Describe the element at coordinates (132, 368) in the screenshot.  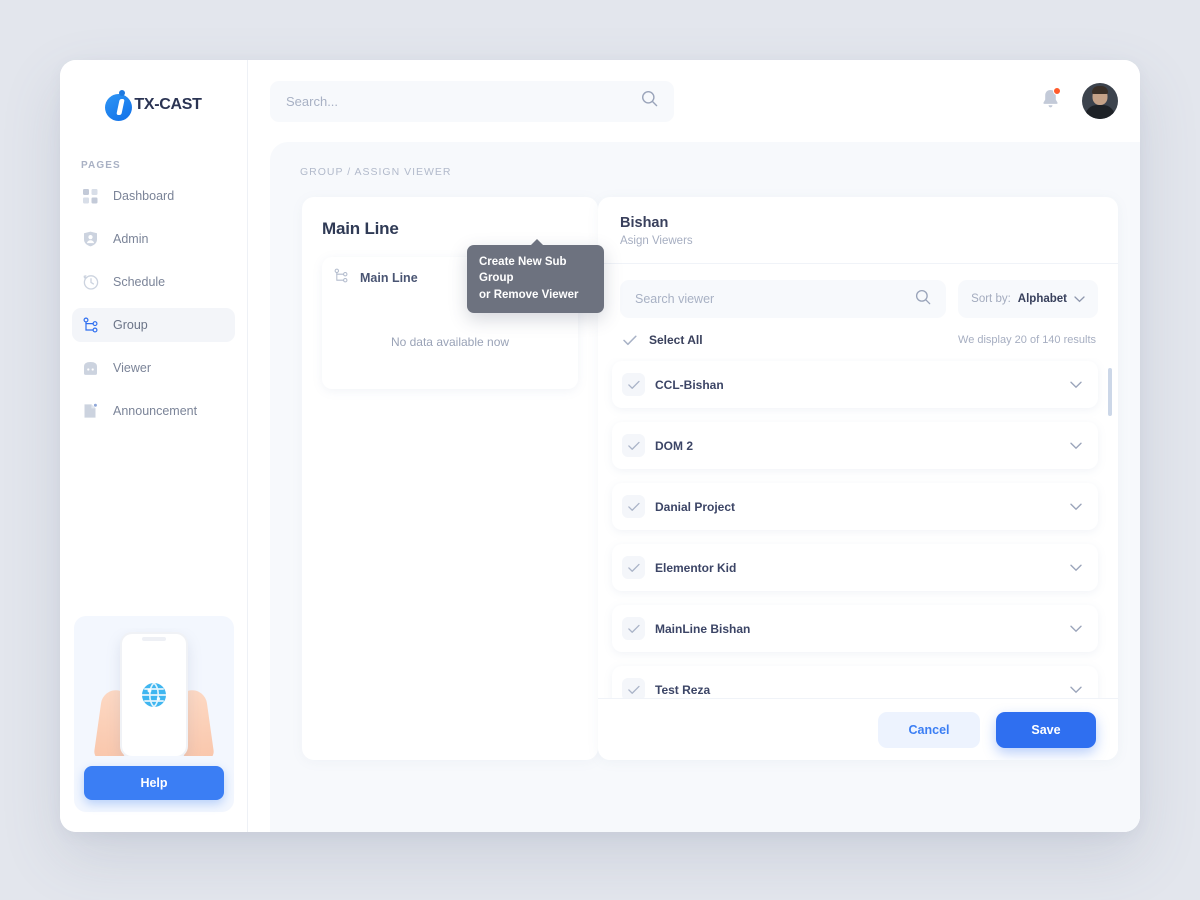
I see `sidebar-item-label: Viewer` at that location.